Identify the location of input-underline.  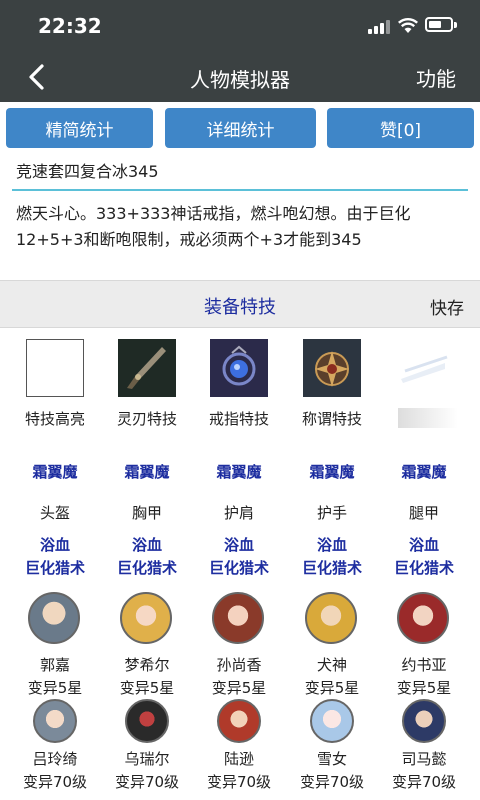
(240, 190).